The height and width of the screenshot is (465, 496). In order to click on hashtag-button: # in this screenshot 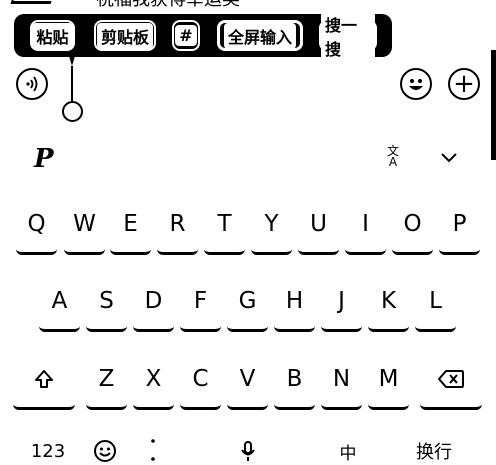, I will do `click(186, 35)`.